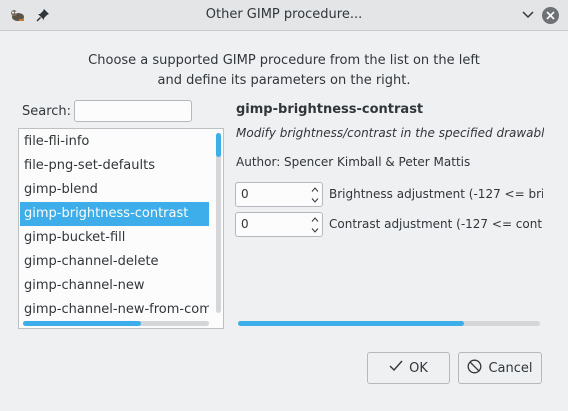  Describe the element at coordinates (351, 323) in the screenshot. I see `details-horizontal-scrollbar-thumb` at that location.